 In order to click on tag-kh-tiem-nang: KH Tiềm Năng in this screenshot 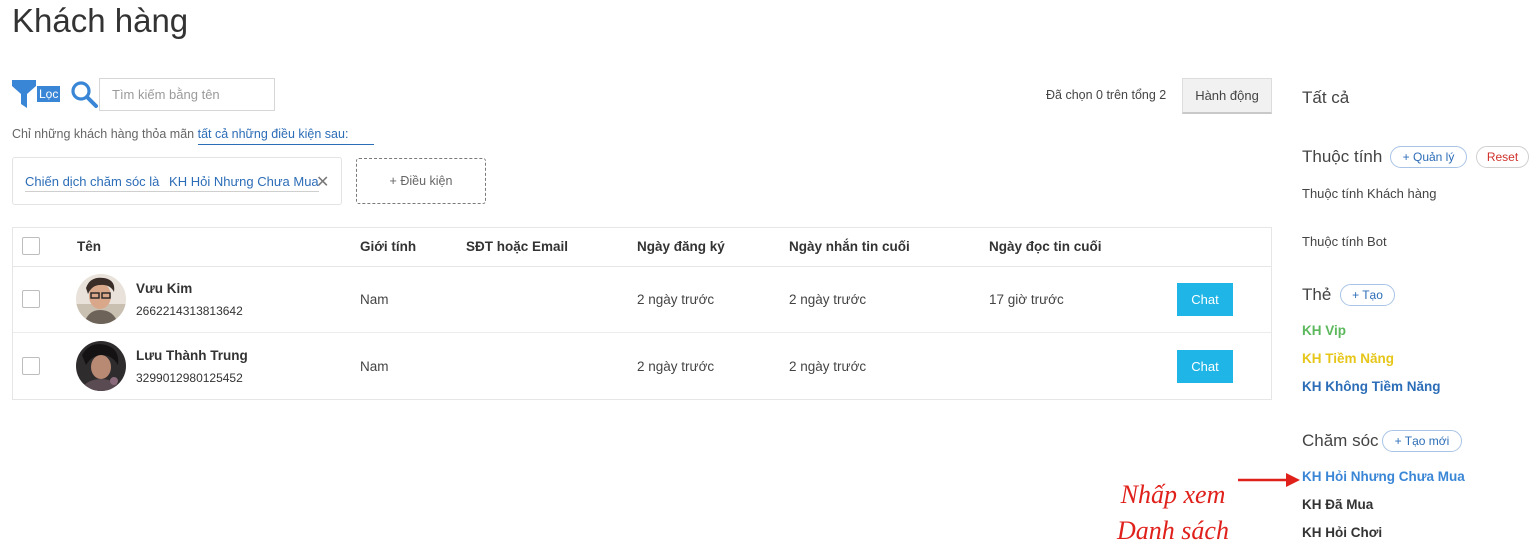, I will do `click(1348, 358)`.